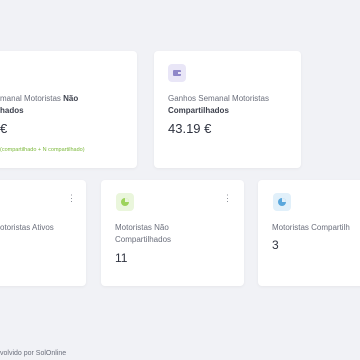  What do you see at coordinates (177, 73) in the screenshot?
I see `wallet-icon` at bounding box center [177, 73].